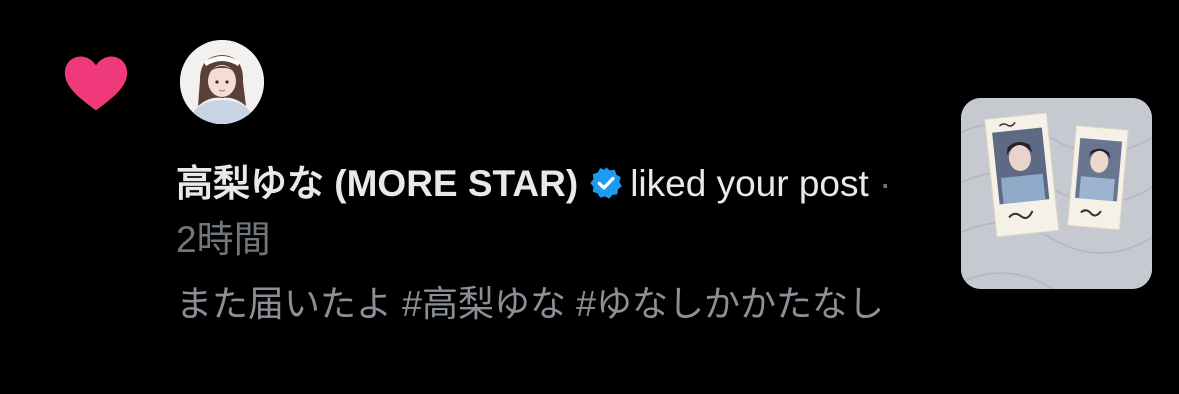  Describe the element at coordinates (96, 83) in the screenshot. I see `heart-icon` at that location.